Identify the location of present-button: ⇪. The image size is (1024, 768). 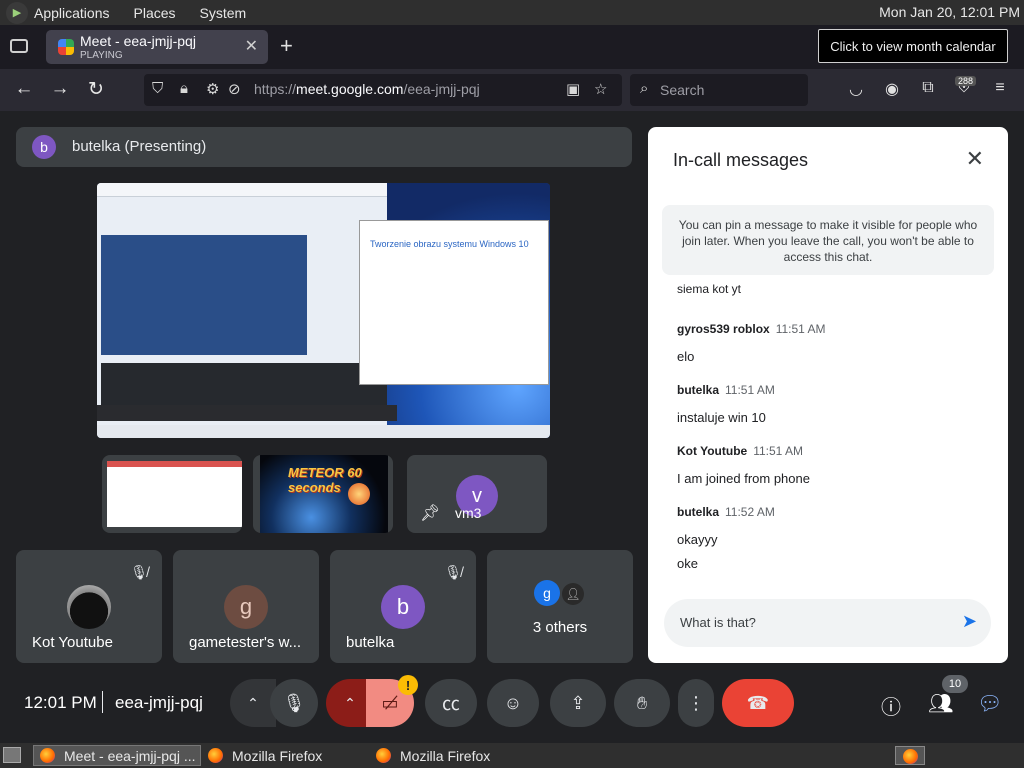
(578, 703).